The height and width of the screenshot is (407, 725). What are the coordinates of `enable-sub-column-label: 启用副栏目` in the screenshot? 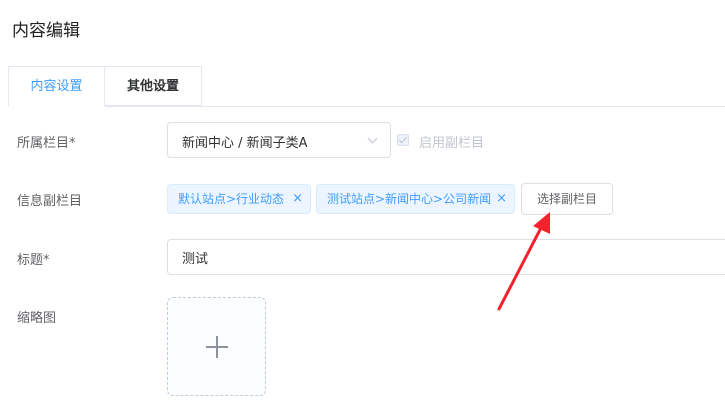 It's located at (452, 143).